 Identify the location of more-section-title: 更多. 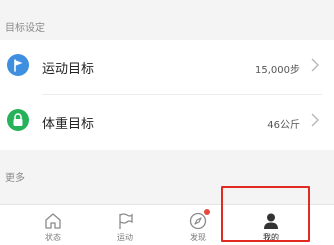
(15, 178).